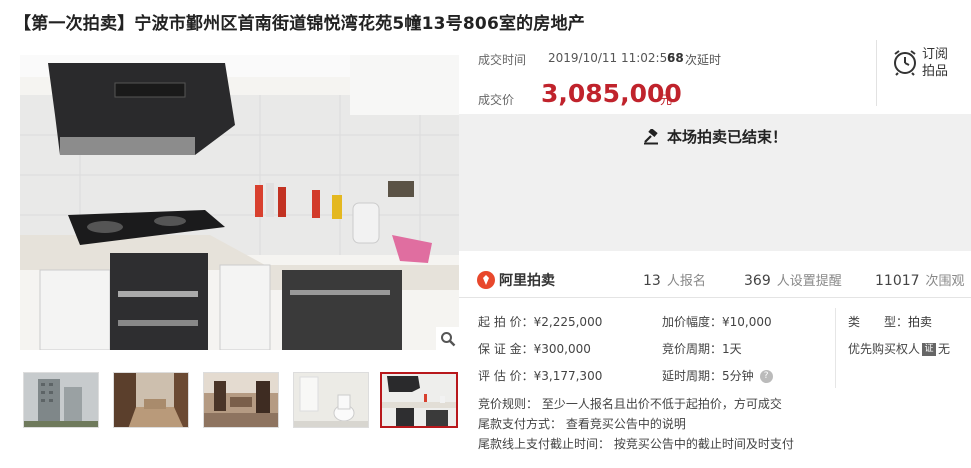 This screenshot has width=971, height=468. What do you see at coordinates (299, 24) in the screenshot?
I see `page-title: 【第一次拍卖】宁波市鄞州区首南街道锦悦湾花苑5幢13号806室的房地产` at bounding box center [299, 24].